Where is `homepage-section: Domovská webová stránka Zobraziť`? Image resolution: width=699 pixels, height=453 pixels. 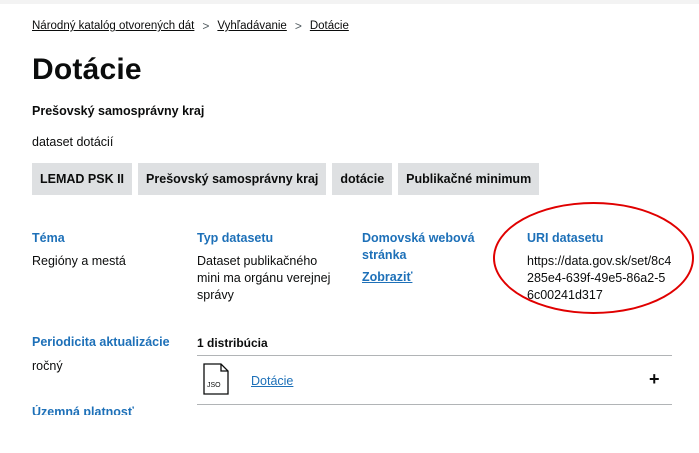 homepage-section: Domovská webová stránka Zobraziť is located at coordinates (437, 257).